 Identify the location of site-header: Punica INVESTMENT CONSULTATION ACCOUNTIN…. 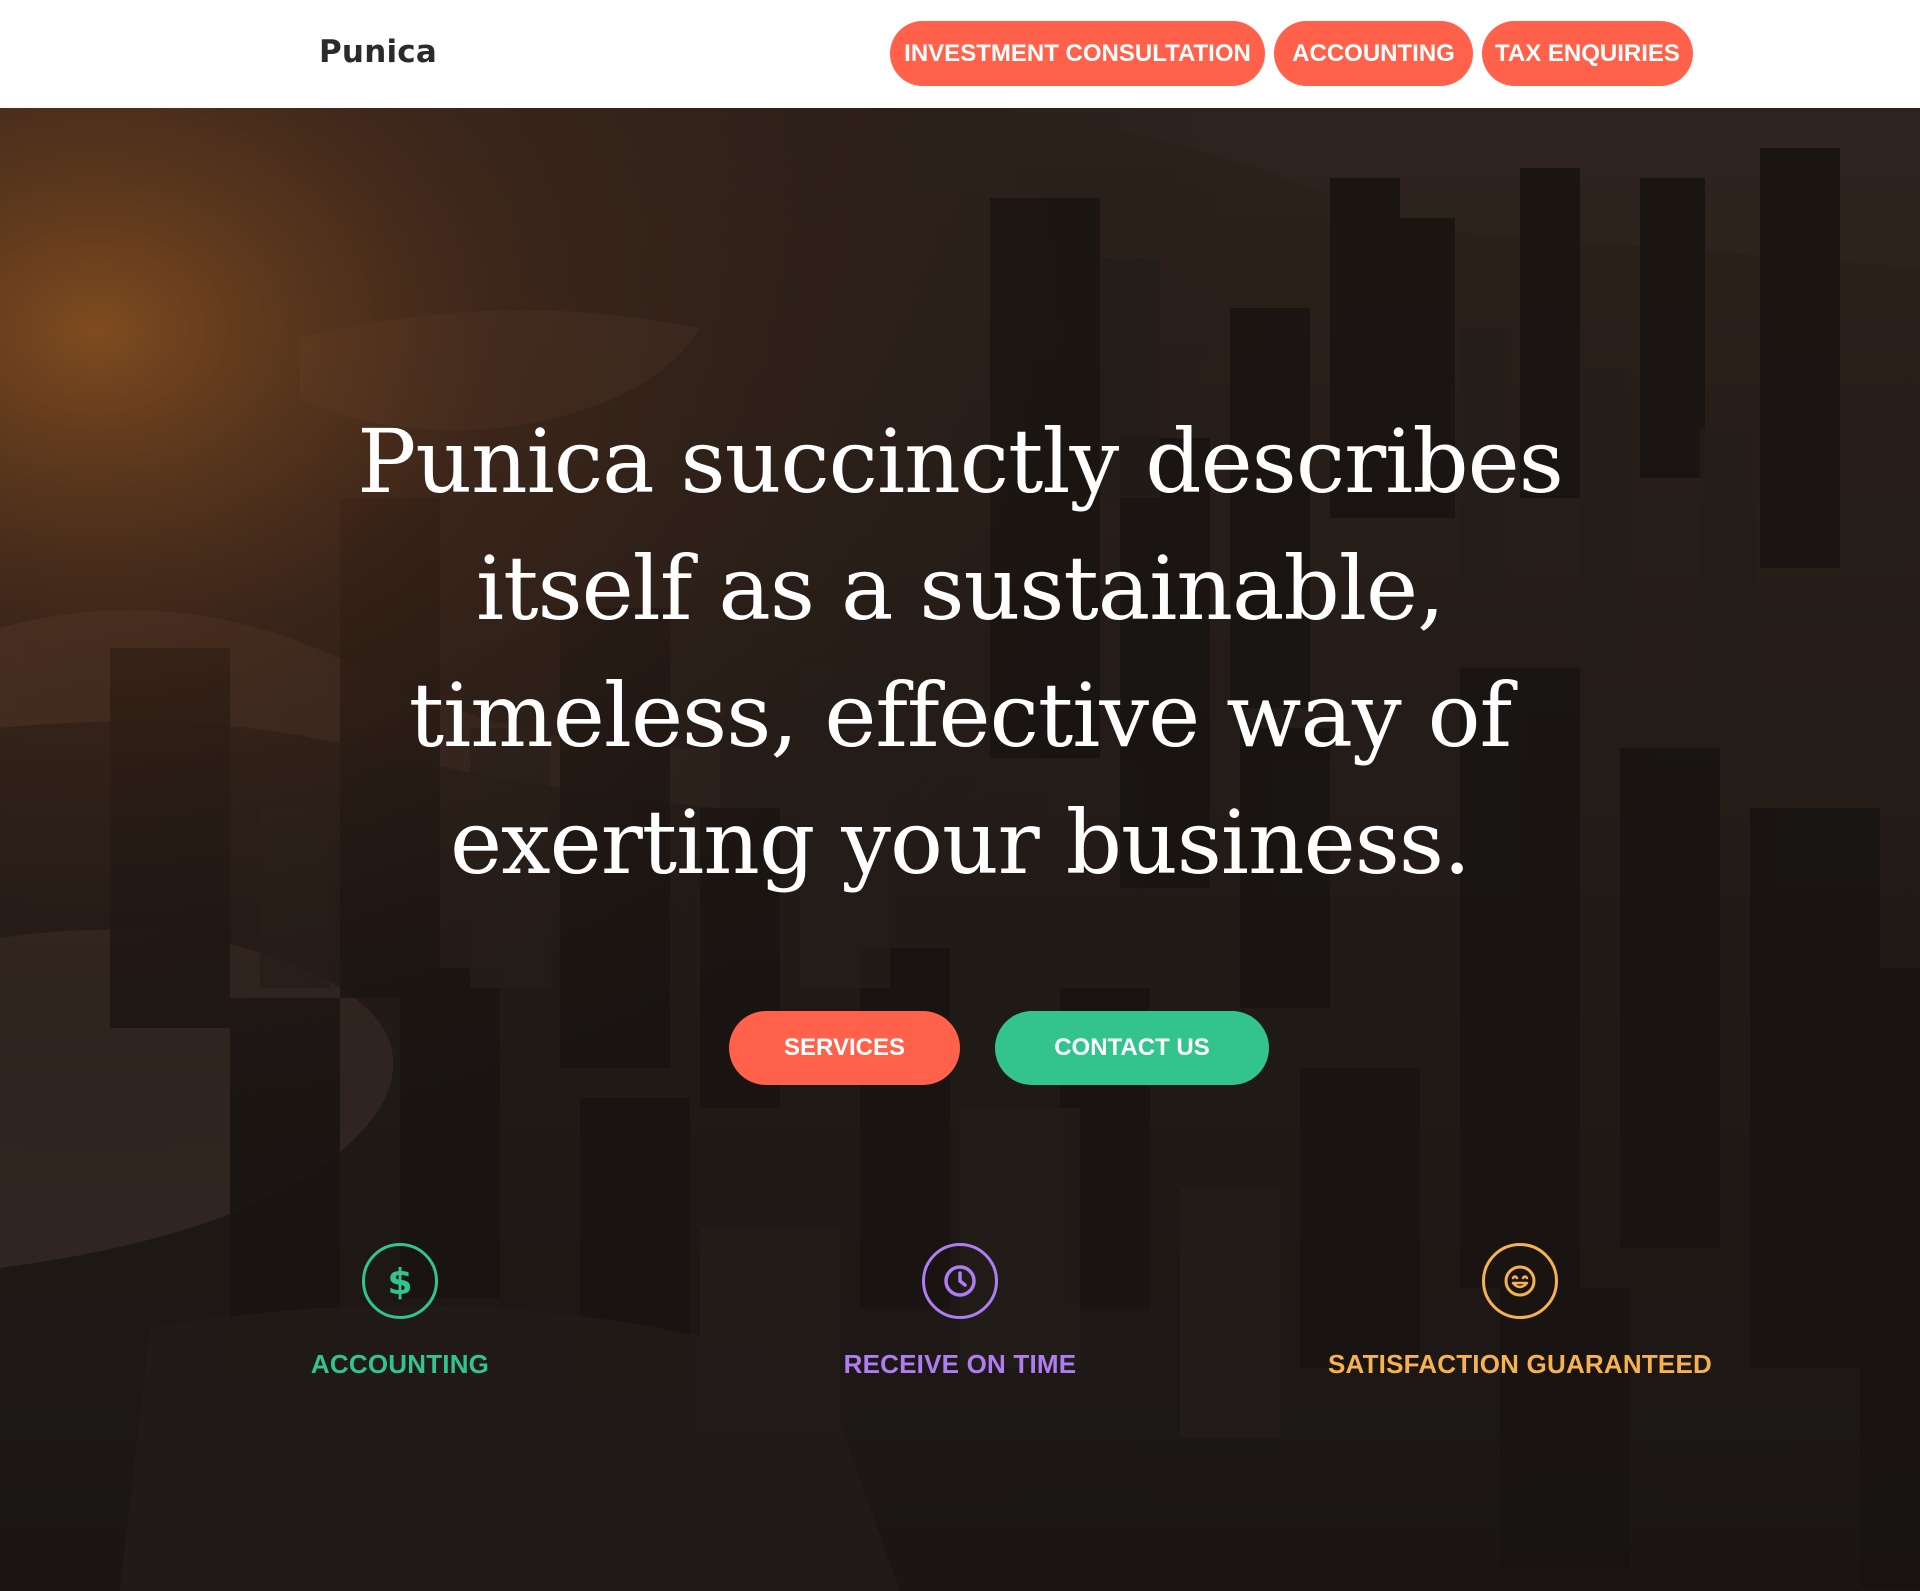
(960, 54).